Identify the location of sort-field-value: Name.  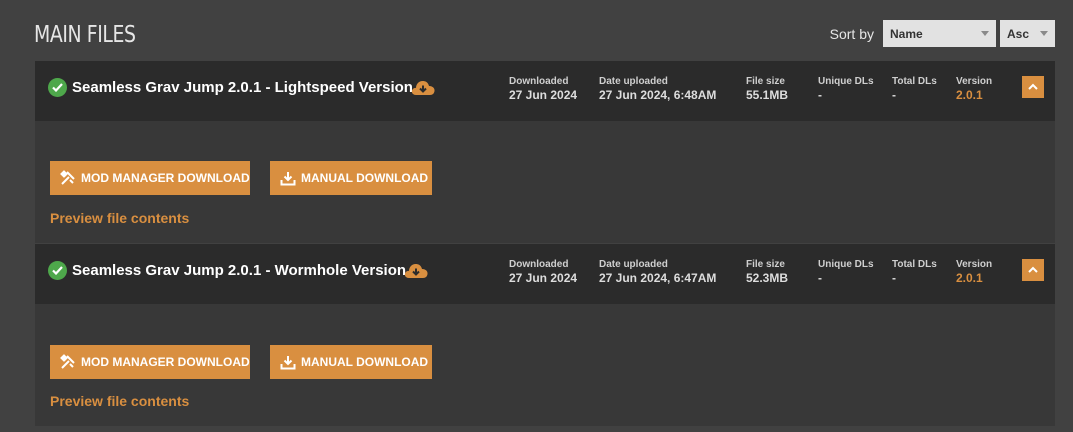
(906, 33).